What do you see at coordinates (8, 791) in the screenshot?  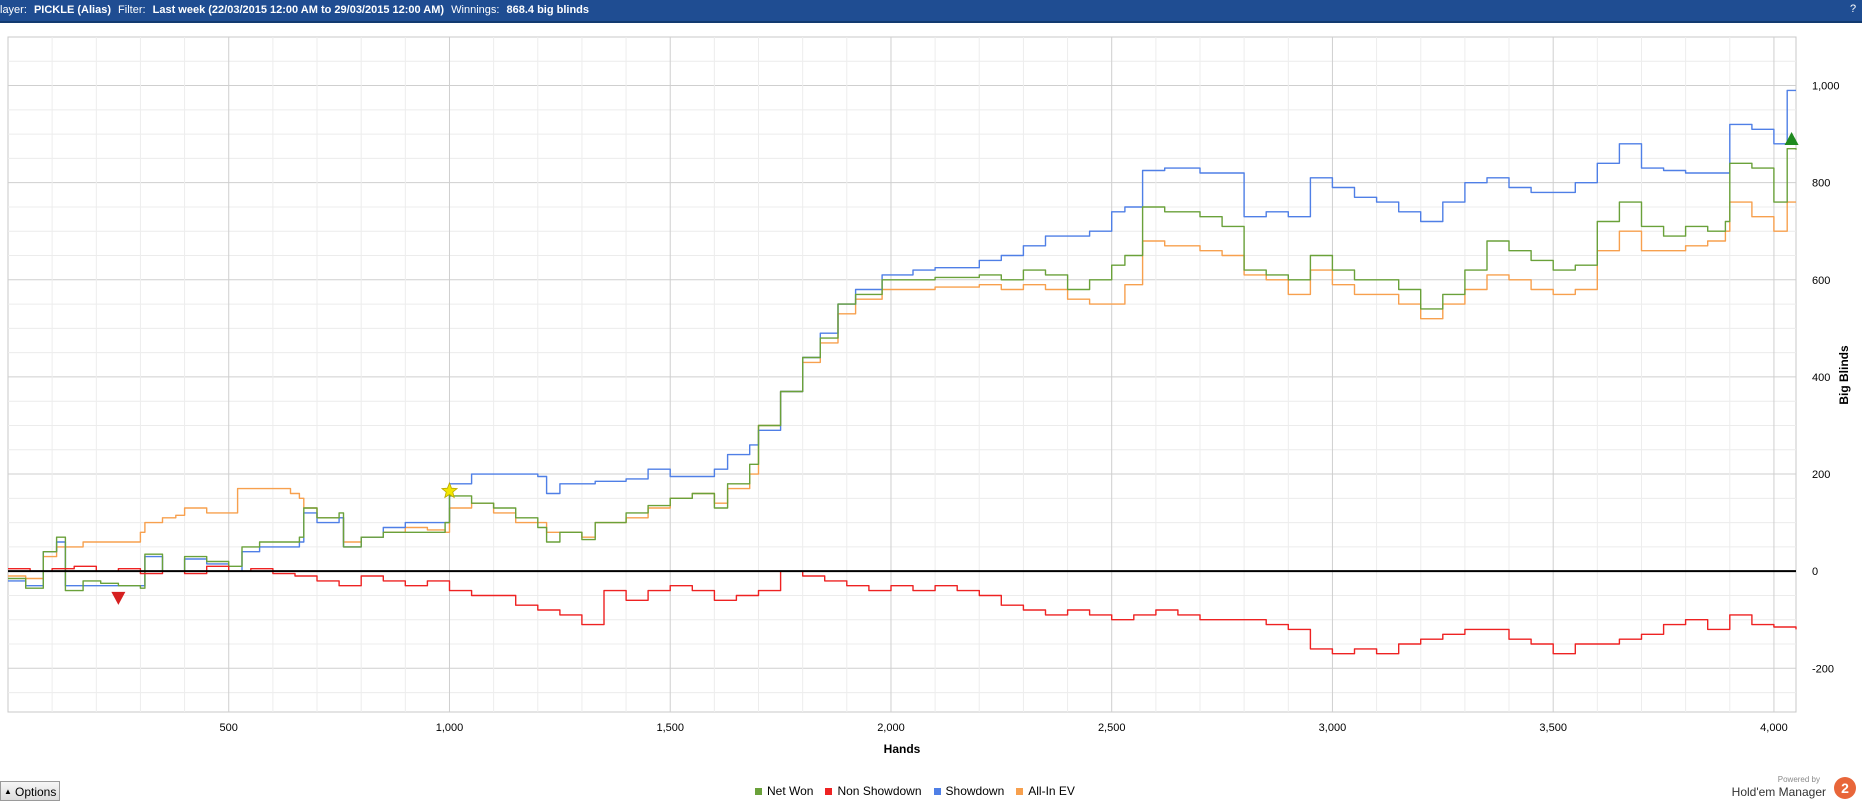 I see `triangle-up-icon: ▲` at bounding box center [8, 791].